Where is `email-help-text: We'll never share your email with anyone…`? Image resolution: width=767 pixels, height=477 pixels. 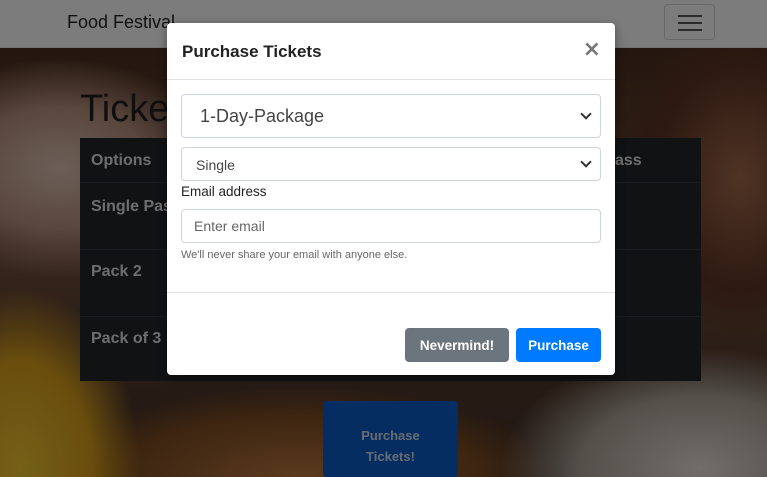
email-help-text: We'll never share your email with anyone… is located at coordinates (294, 255).